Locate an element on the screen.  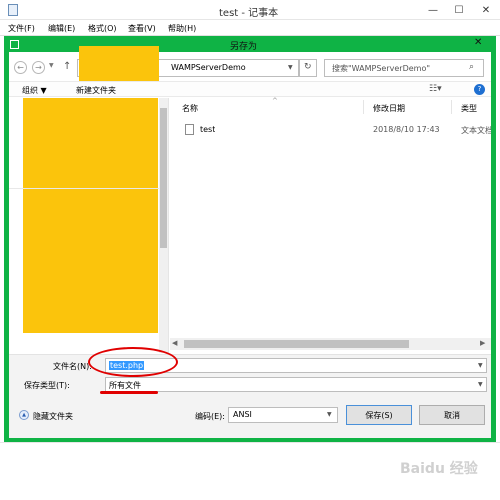
menu-format: 格式(O) is located at coordinates (102, 28).